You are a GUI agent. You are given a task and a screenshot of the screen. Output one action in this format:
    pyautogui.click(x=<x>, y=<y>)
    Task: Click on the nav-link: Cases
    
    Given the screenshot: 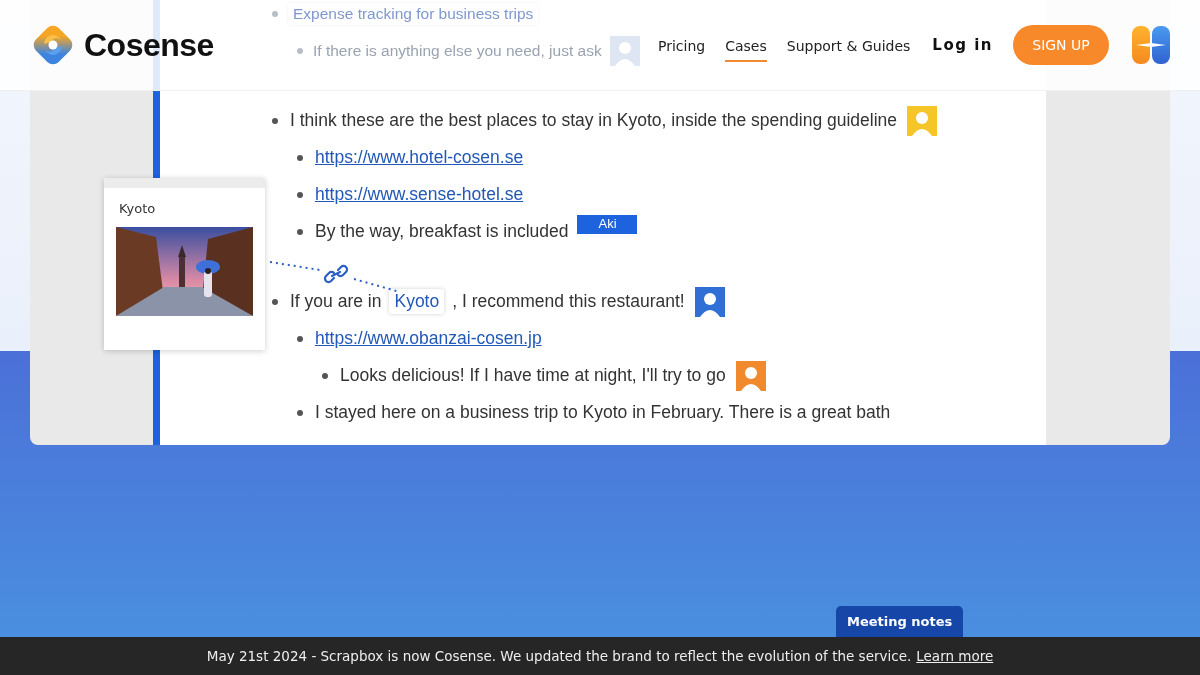 What is the action you would take?
    pyautogui.click(x=746, y=47)
    